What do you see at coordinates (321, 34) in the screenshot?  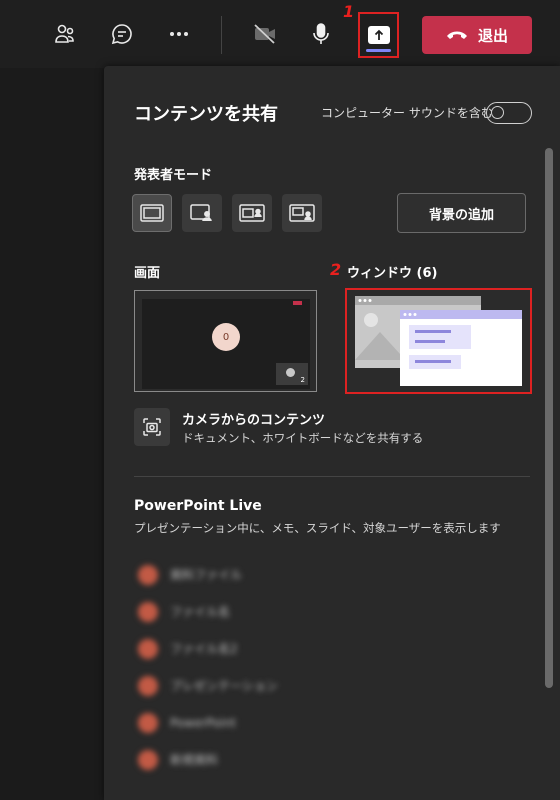 I see `mic-icon` at bounding box center [321, 34].